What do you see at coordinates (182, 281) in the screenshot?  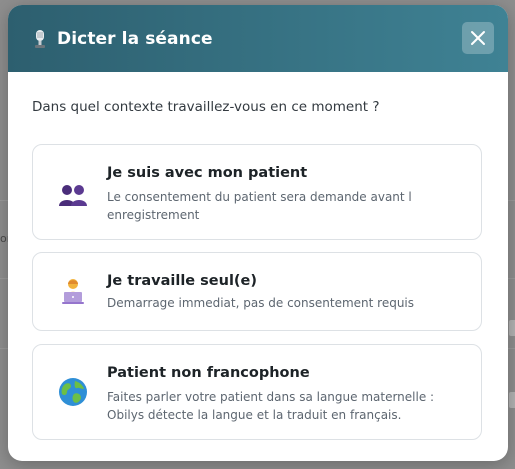 I see `option-title: Je travaille seul(e)` at bounding box center [182, 281].